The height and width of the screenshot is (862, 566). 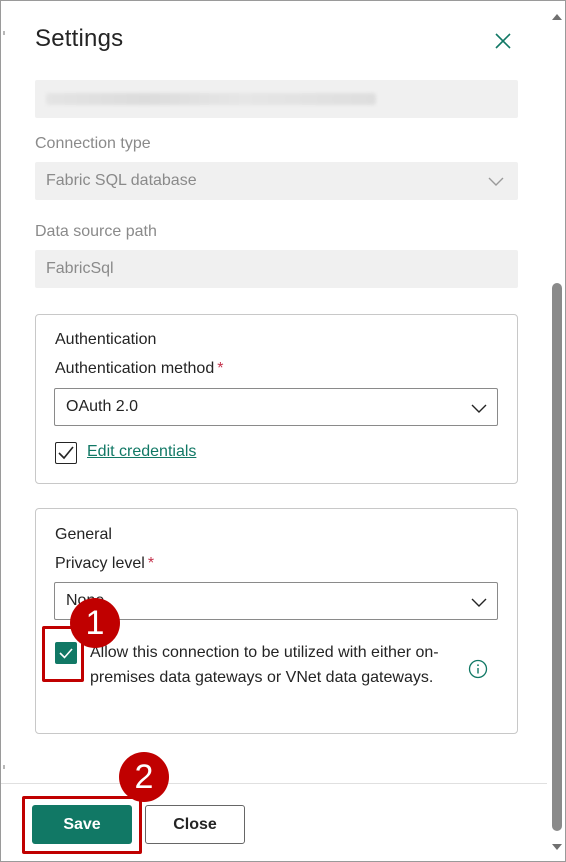 What do you see at coordinates (135, 368) in the screenshot?
I see `authentication-method-label-text: Authentication method` at bounding box center [135, 368].